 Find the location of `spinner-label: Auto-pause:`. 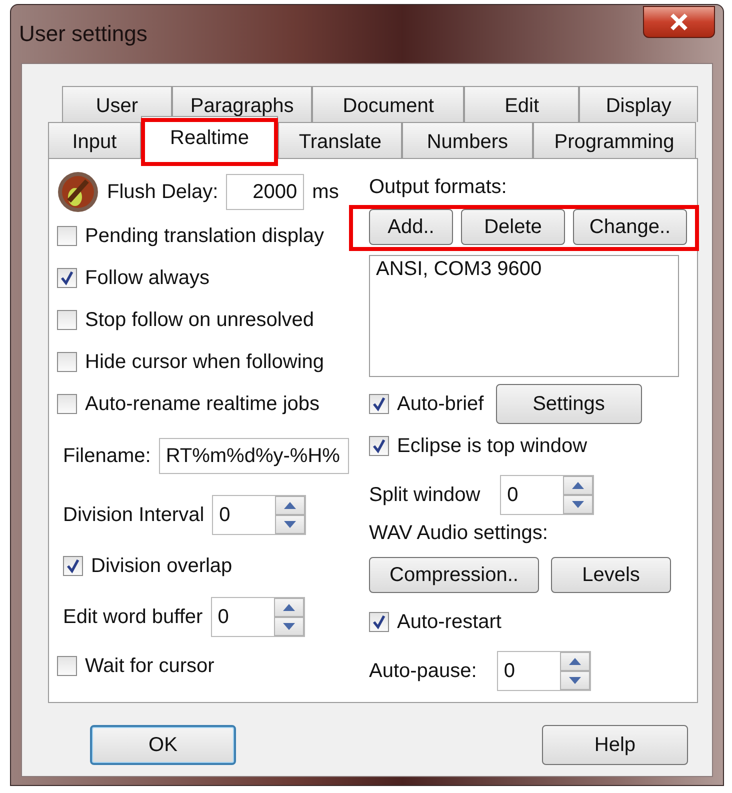

spinner-label: Auto-pause: is located at coordinates (423, 671).